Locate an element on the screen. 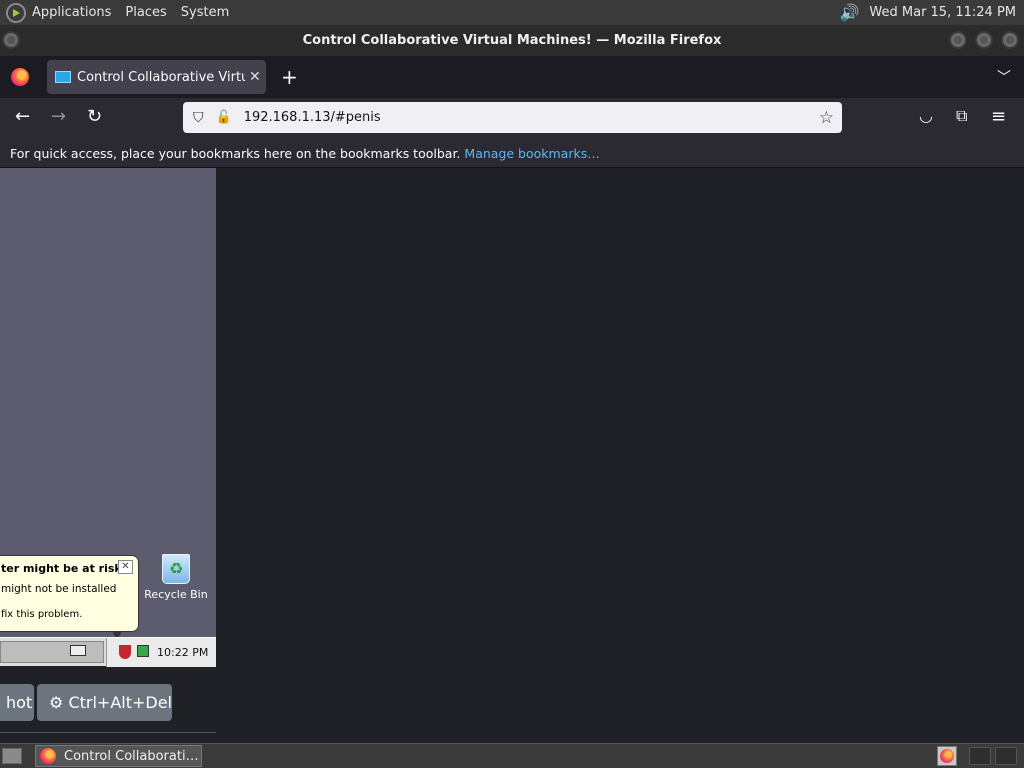 The width and height of the screenshot is (1024, 768). balloon-close-icon: ✕ is located at coordinates (125, 567).